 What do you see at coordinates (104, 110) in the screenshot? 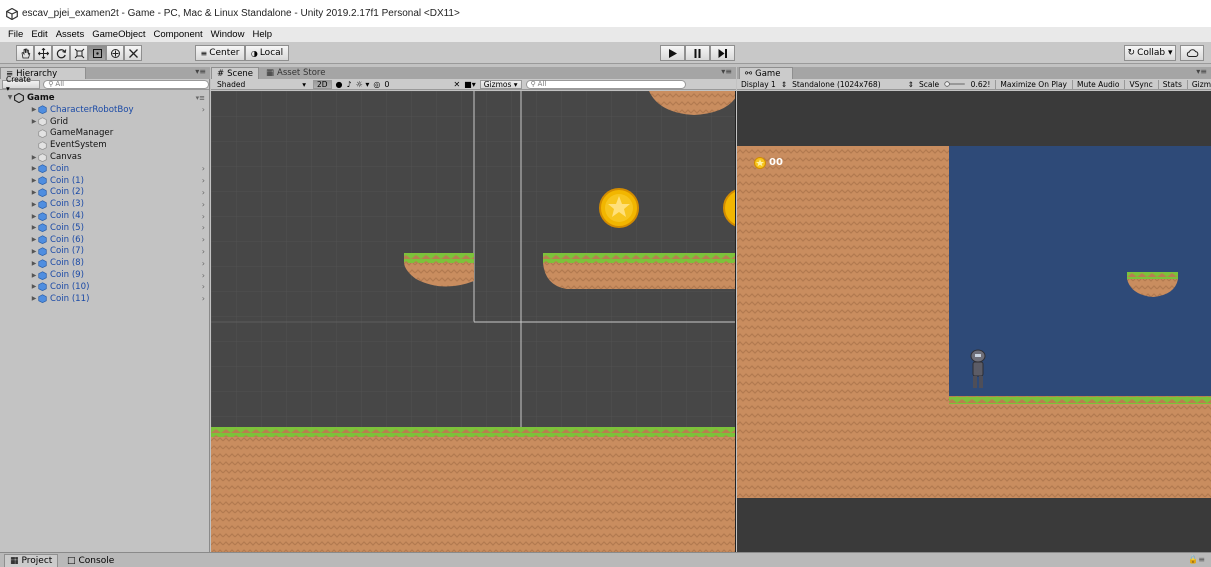
I see `hierarchy-item: ▶ CharacterRobotBoy ›` at bounding box center [104, 110].